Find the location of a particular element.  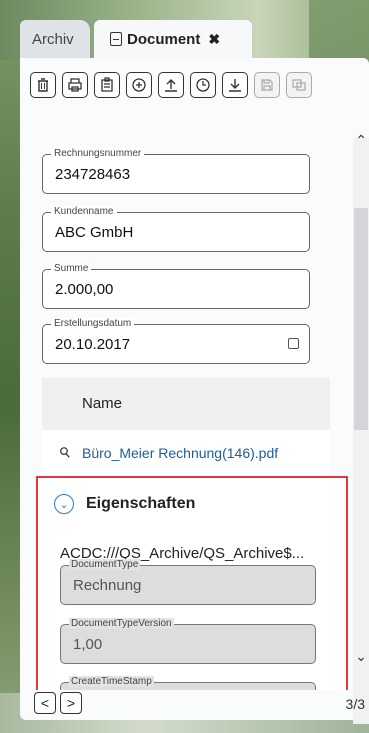

save-button is located at coordinates (267, 85).